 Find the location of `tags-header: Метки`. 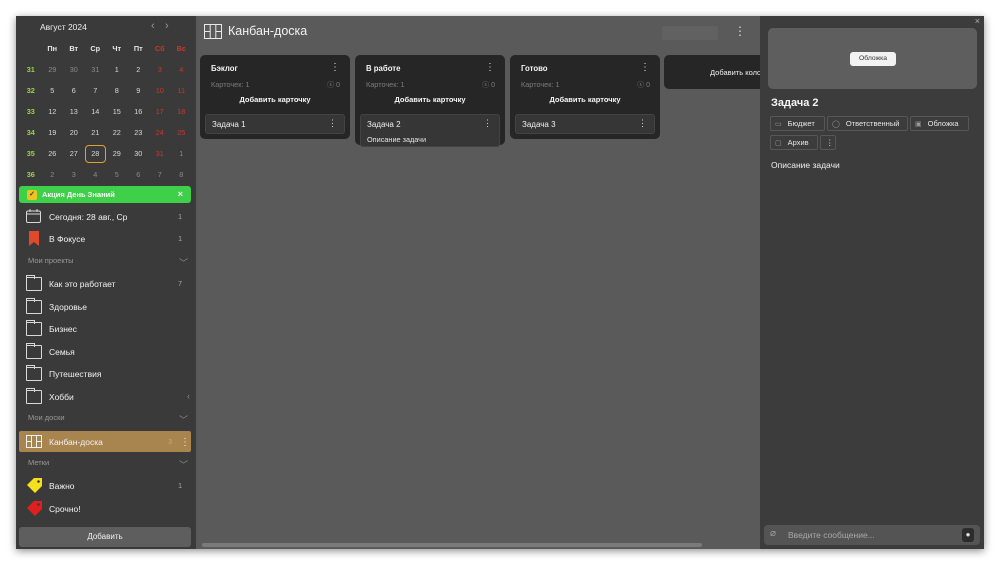

tags-header: Метки is located at coordinates (38, 462).